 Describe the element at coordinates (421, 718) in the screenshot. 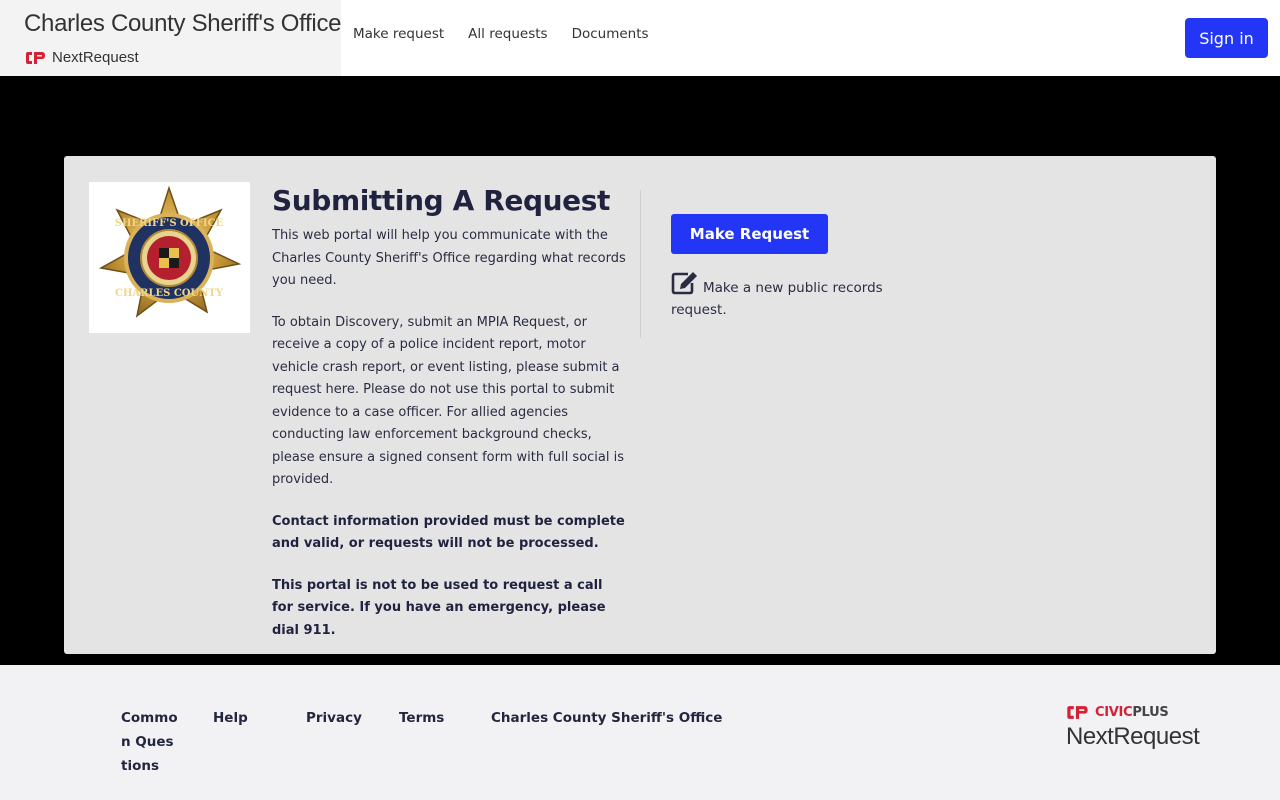

I see `footer-link-terms: Terms` at that location.